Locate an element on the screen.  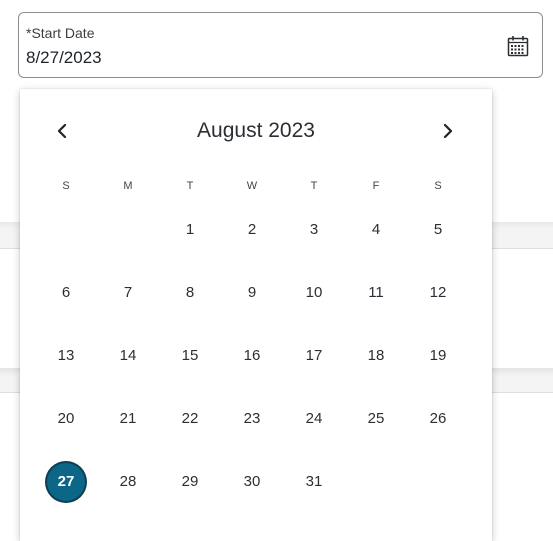
calendar-day-number: 20 is located at coordinates (66, 418).